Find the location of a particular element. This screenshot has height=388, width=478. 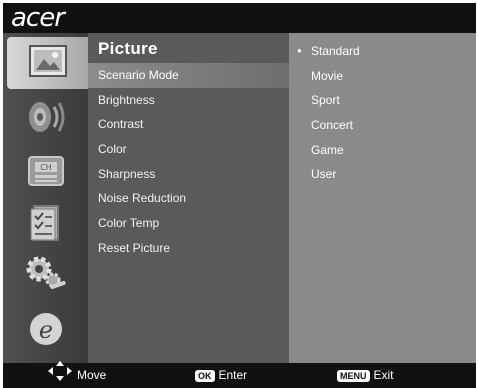

scenario-options-list: ● Standard Movie Sport Concert Game User is located at coordinates (382, 113).